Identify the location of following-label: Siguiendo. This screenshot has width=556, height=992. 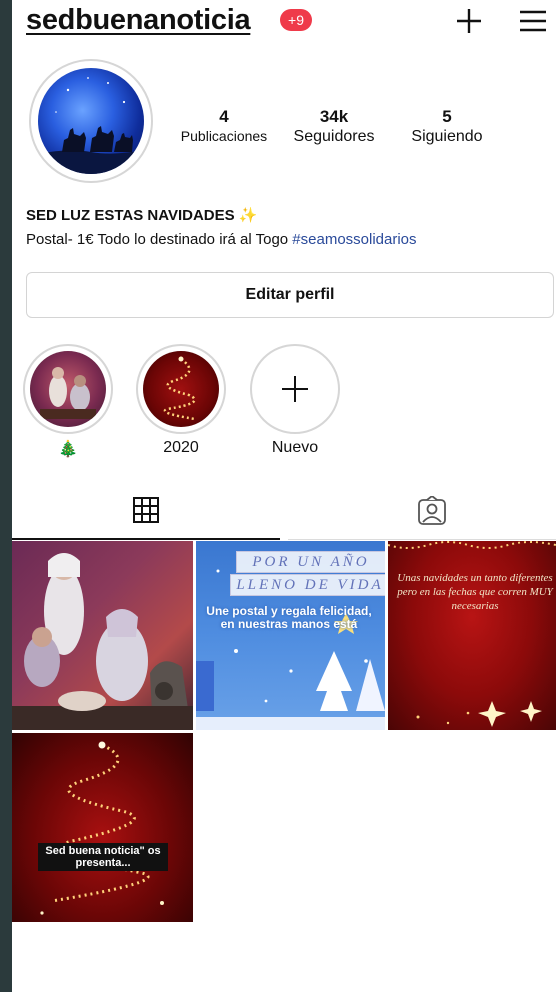
(447, 136).